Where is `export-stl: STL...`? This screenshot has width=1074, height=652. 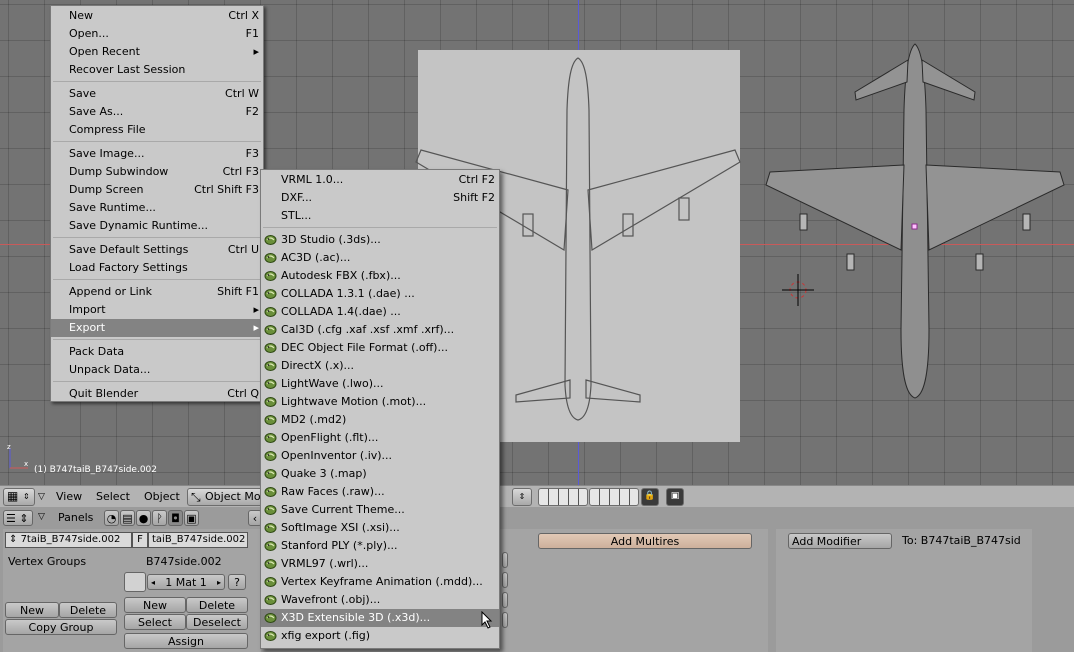 export-stl: STL... is located at coordinates (380, 216).